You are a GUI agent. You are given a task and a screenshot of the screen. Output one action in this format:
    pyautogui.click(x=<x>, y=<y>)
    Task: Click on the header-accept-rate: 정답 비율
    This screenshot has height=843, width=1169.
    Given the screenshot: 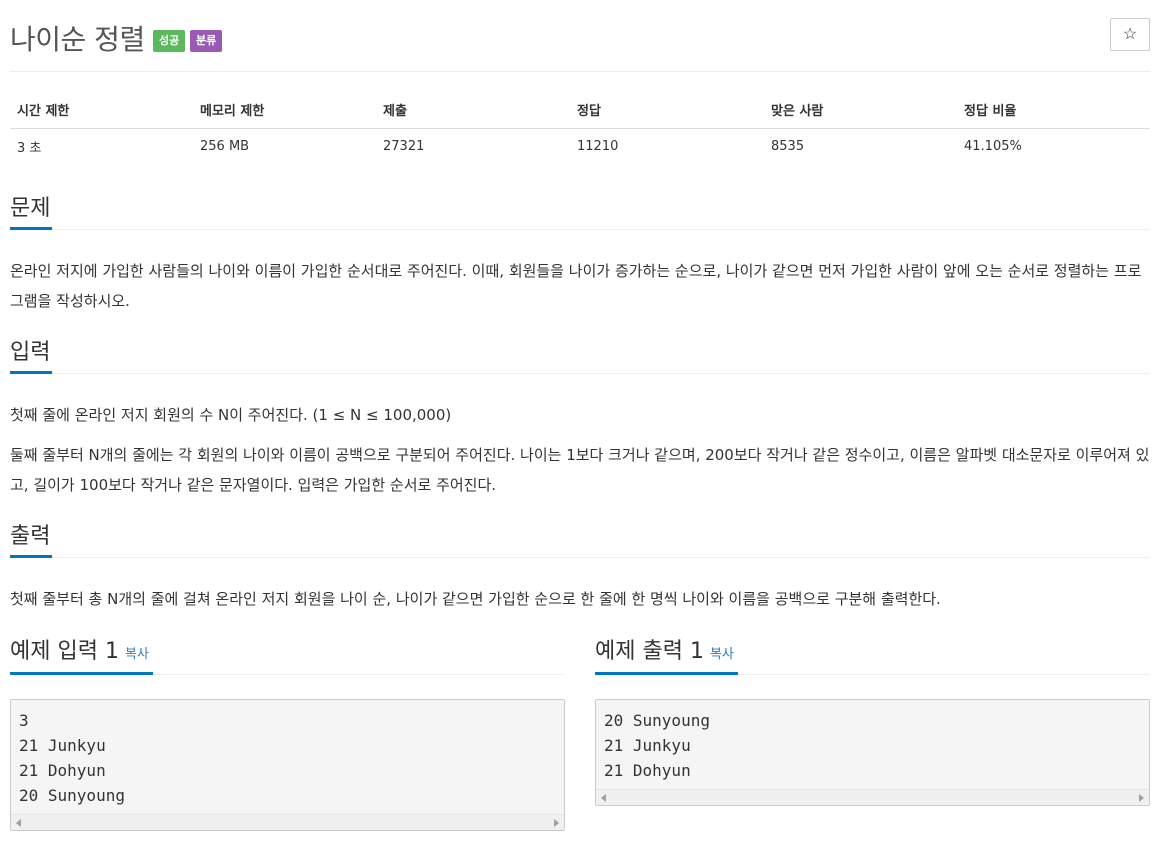 What is the action you would take?
    pyautogui.click(x=1053, y=110)
    